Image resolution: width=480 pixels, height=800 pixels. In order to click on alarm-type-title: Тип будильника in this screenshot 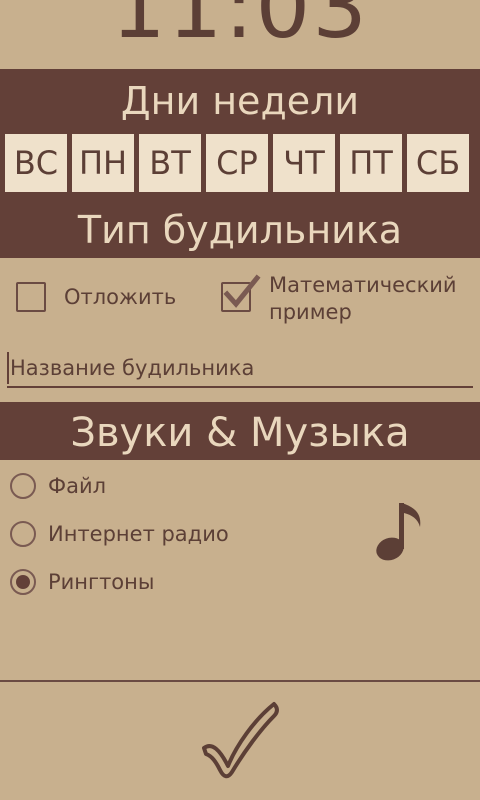, I will do `click(240, 230)`.